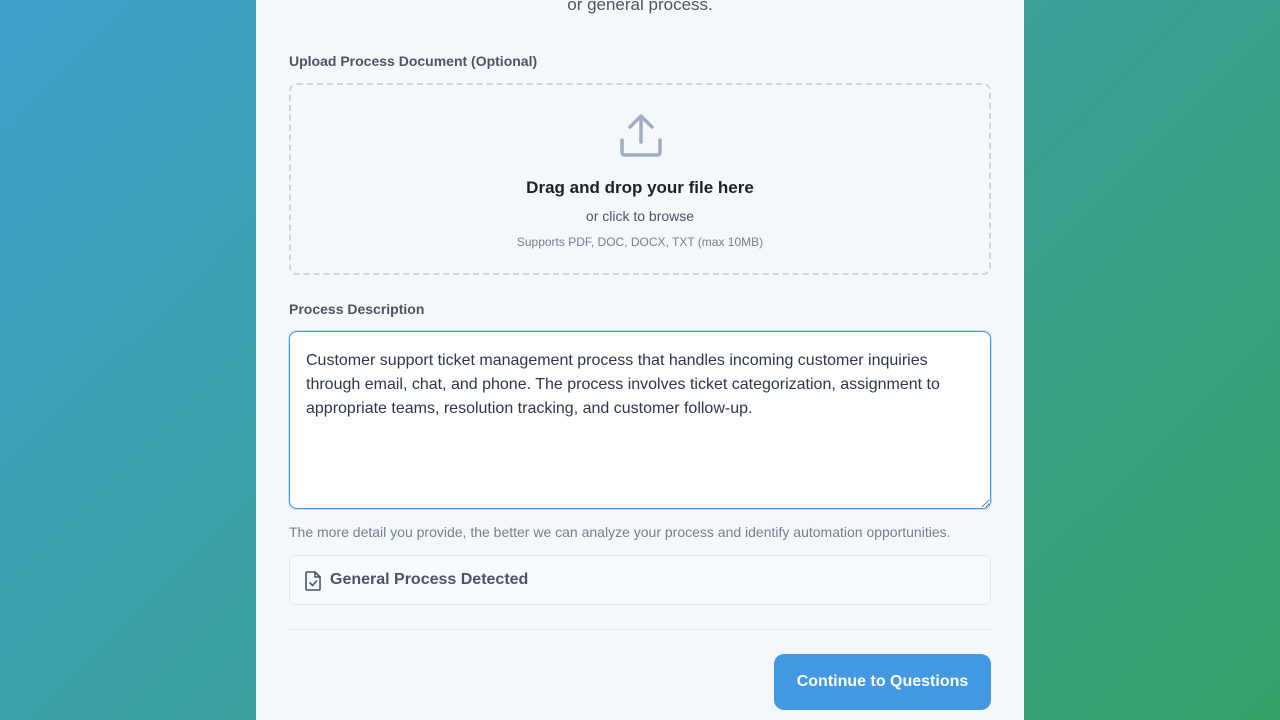  Describe the element at coordinates (640, 7) in the screenshot. I see `page-subtitle: or general process.` at that location.